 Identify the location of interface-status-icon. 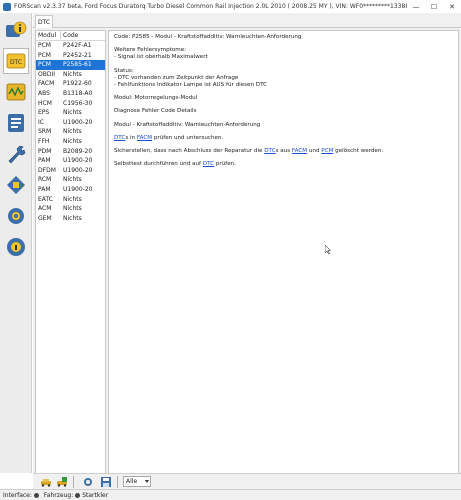
(36, 495).